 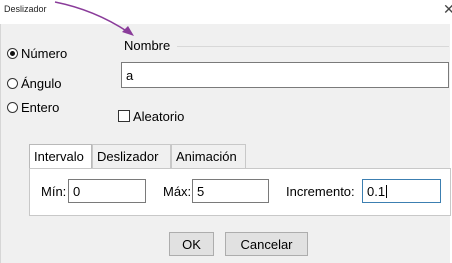 What do you see at coordinates (147, 45) in the screenshot?
I see `name-group-label: Nombre` at bounding box center [147, 45].